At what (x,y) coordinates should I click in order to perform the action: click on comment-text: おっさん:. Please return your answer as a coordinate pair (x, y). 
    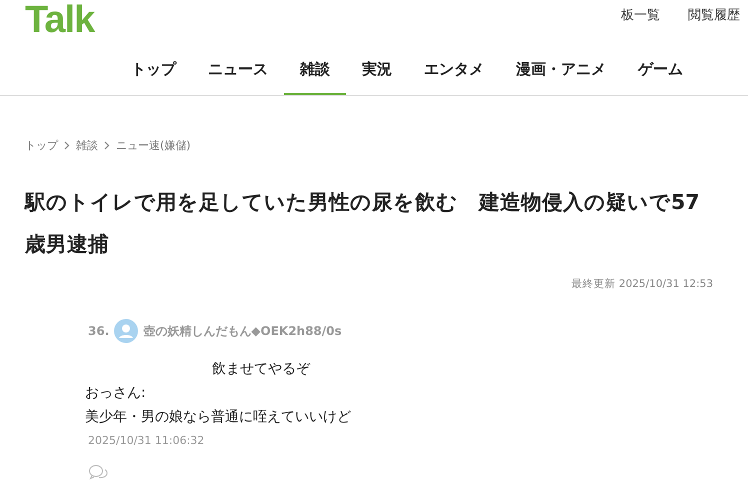
    Looking at the image, I should click on (115, 393).